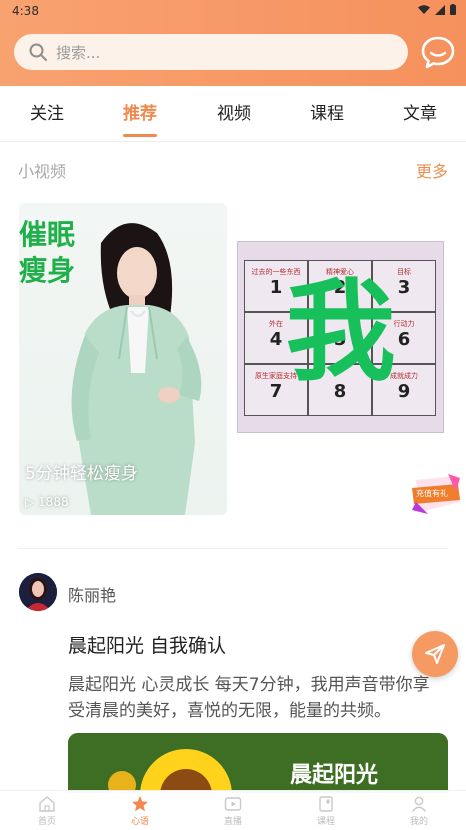 The height and width of the screenshot is (830, 466). Describe the element at coordinates (47, 234) in the screenshot. I see `video-overlay-line1: 催眠` at that location.